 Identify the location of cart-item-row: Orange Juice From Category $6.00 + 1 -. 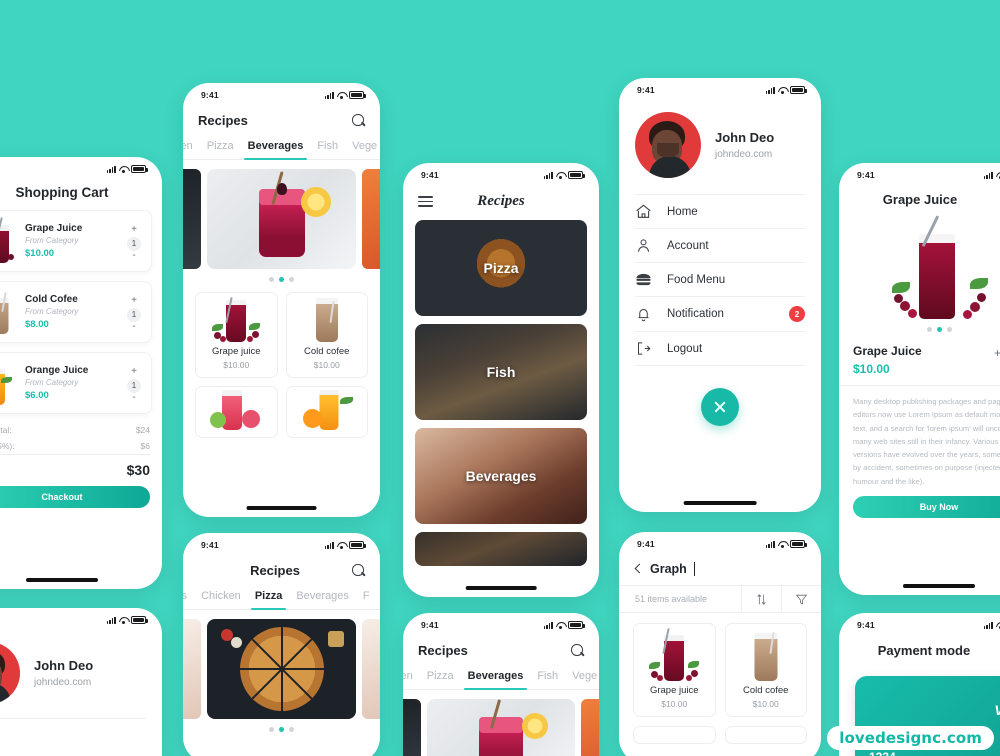
(76, 383).